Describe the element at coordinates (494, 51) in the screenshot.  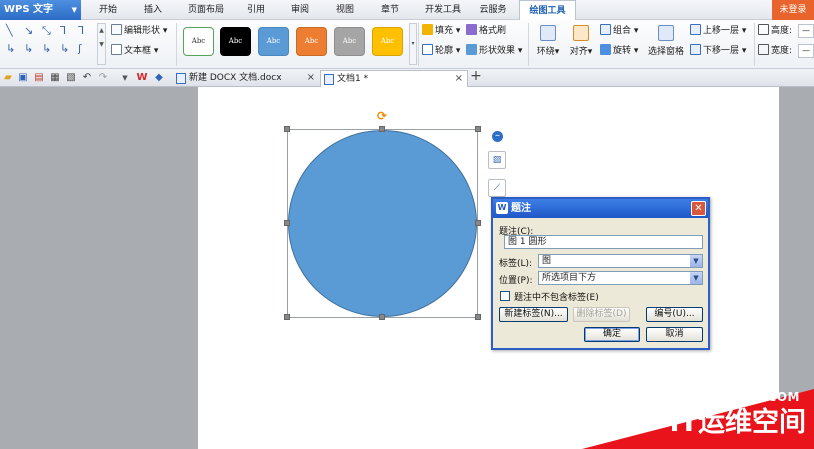
I see `shape-effects-button: 形状效果 ▾` at that location.